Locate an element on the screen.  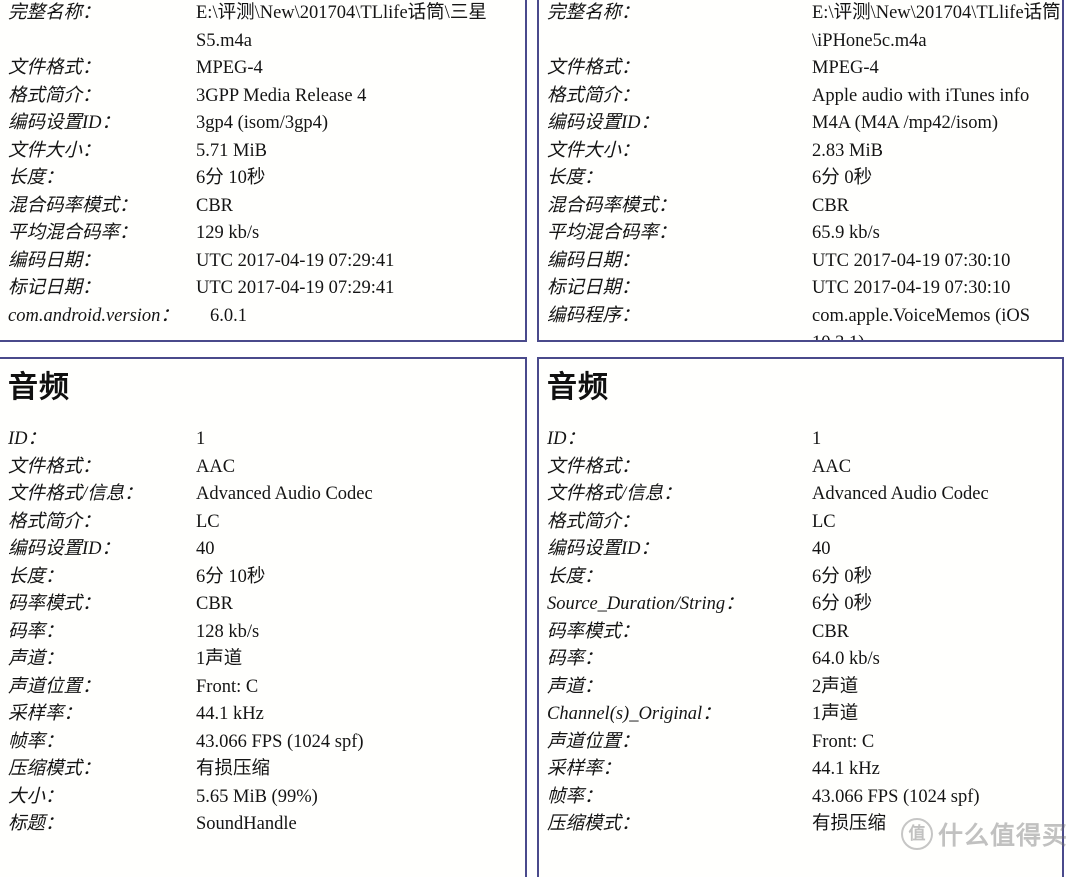
info-row: 声道位置： Front: C is located at coordinates (804, 743).